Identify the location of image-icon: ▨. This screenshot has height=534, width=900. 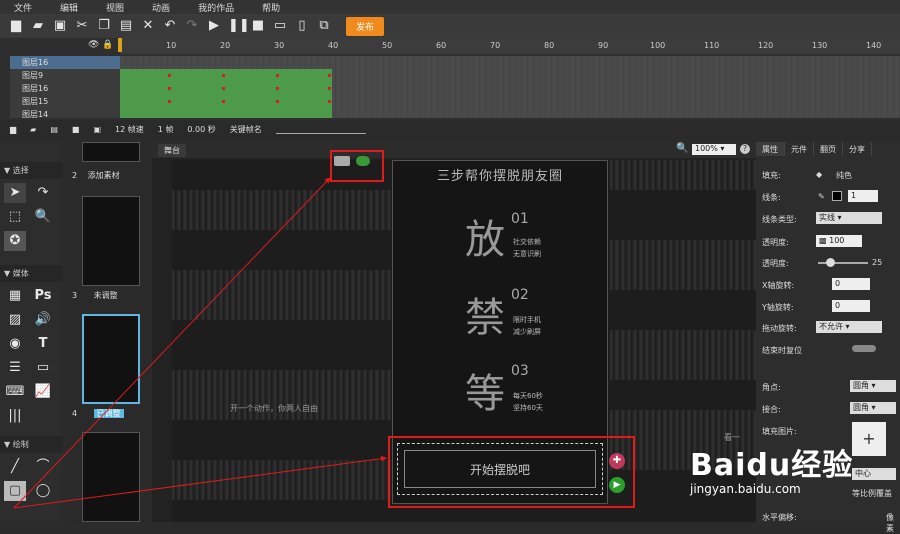
(15, 320).